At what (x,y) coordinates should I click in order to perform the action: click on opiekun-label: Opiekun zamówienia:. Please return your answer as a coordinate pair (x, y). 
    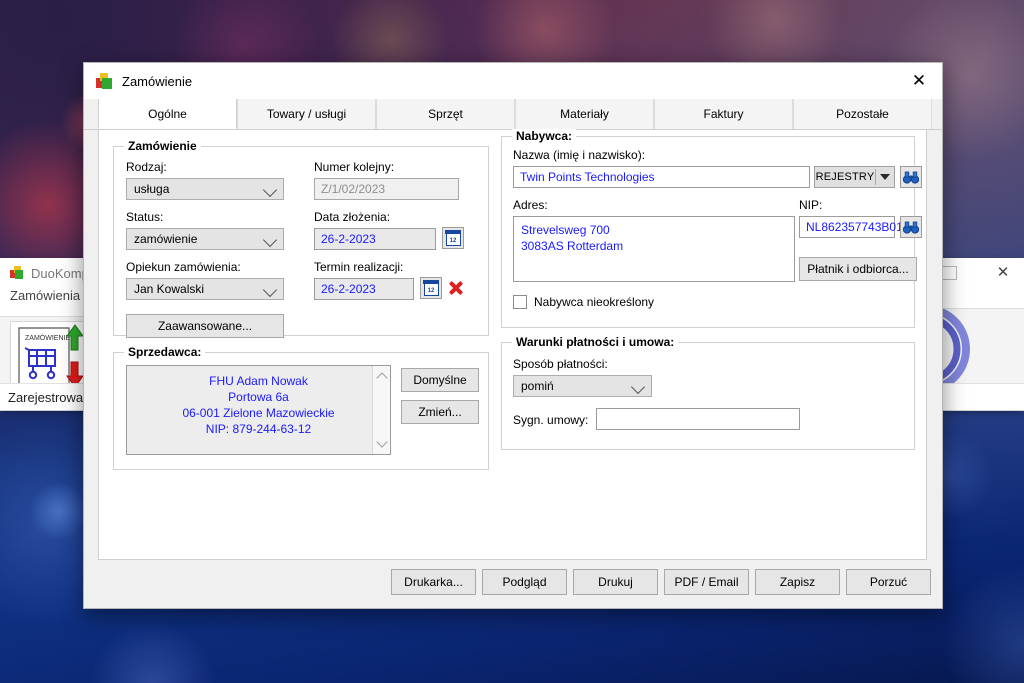
    Looking at the image, I should click on (183, 267).